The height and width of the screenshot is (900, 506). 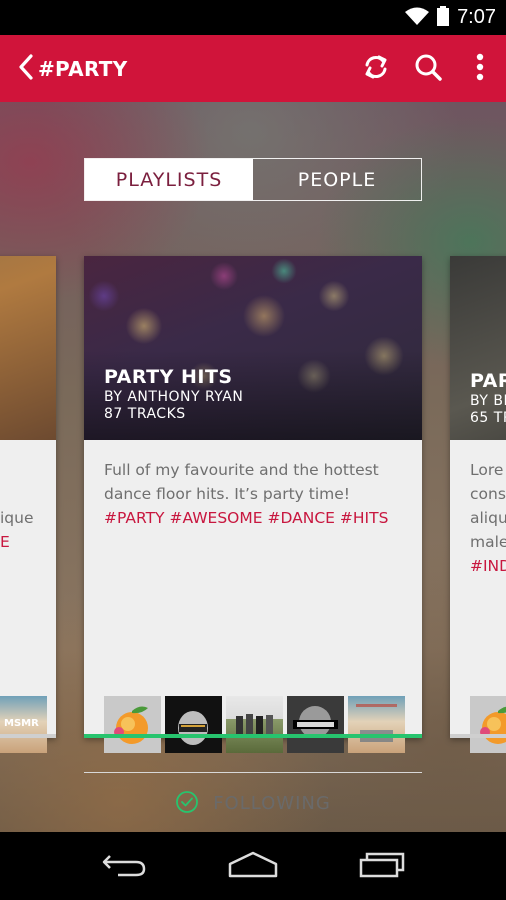 What do you see at coordinates (26, 68) in the screenshot?
I see `back-icon` at bounding box center [26, 68].